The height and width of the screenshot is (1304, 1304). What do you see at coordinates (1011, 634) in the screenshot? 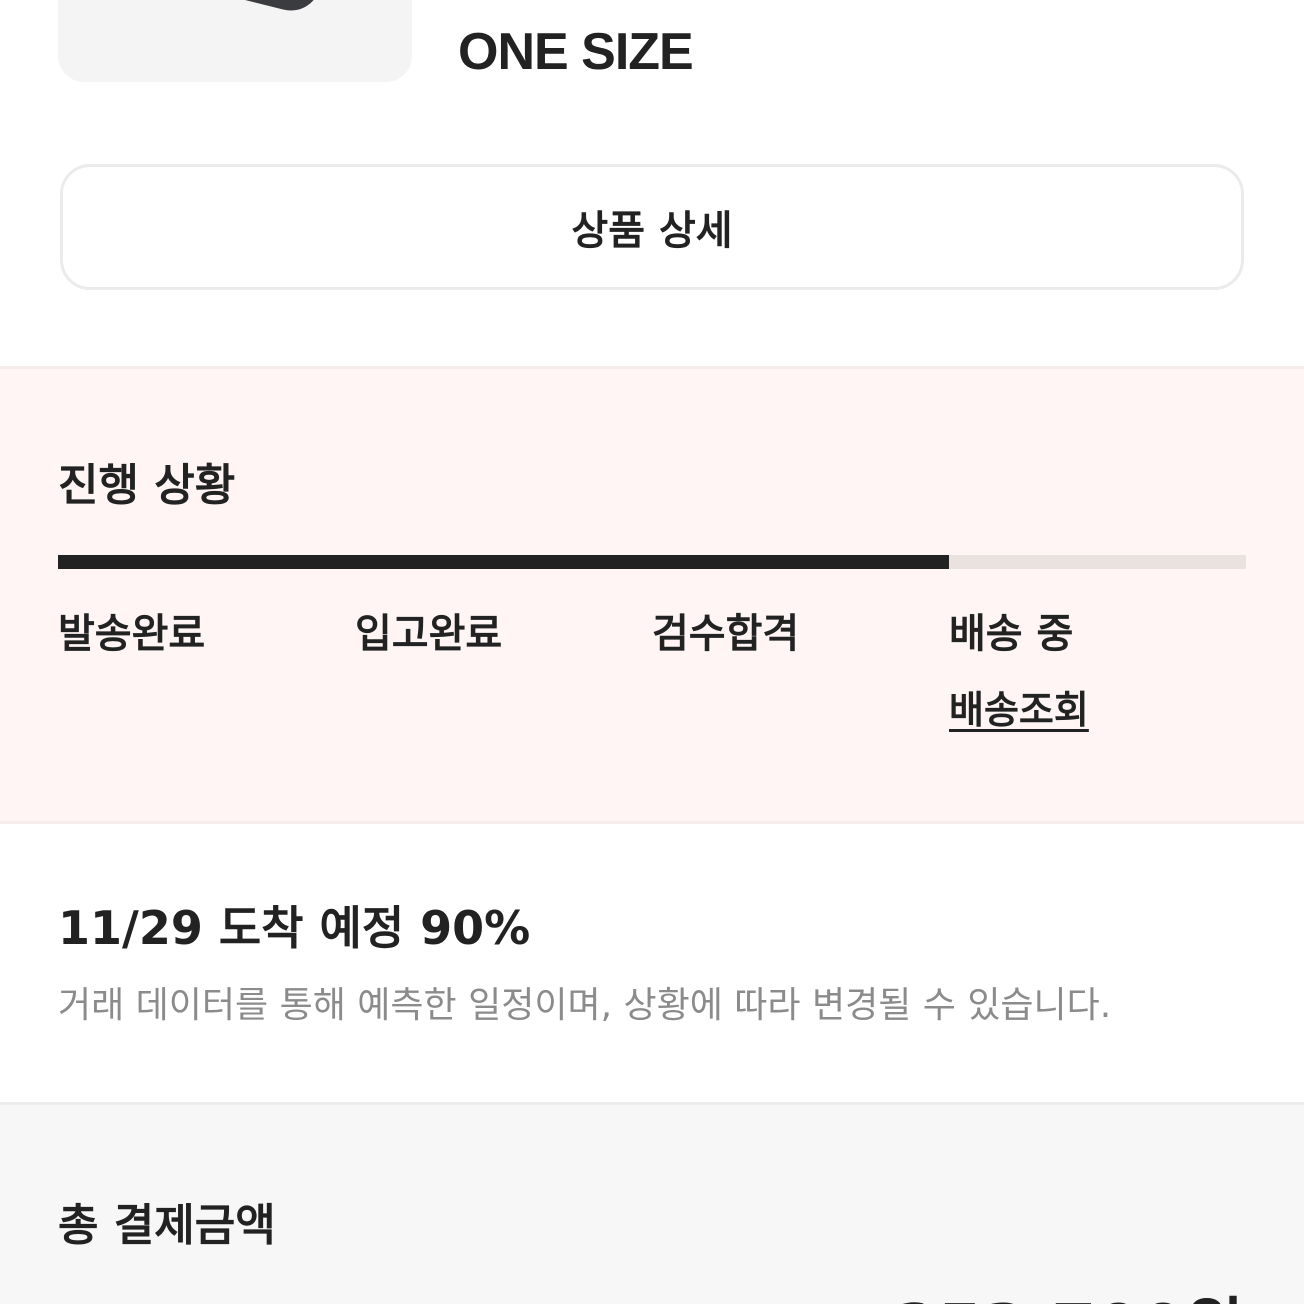
I see `step-label: 배송 중` at bounding box center [1011, 634].